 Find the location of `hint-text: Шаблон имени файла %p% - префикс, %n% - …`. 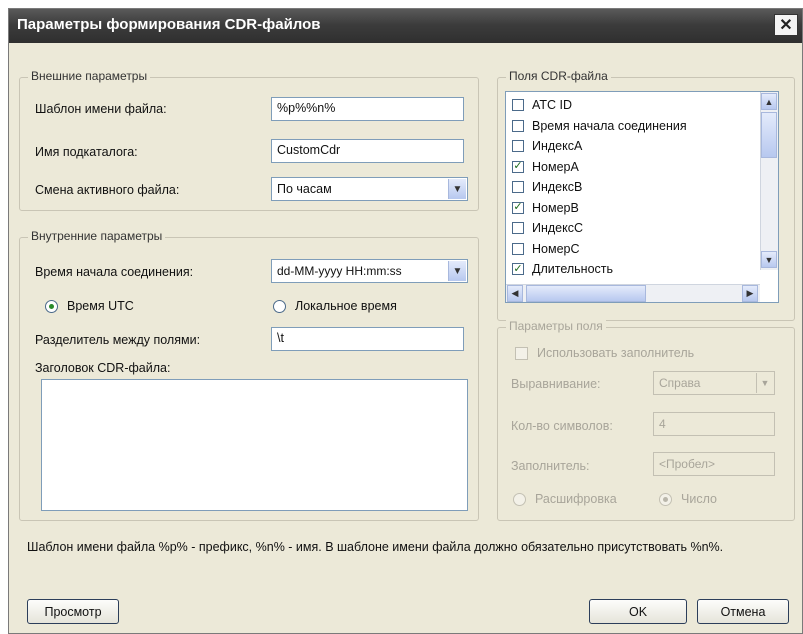

hint-text: Шаблон имени файла %p% - префикс, %n% - … is located at coordinates (375, 547).